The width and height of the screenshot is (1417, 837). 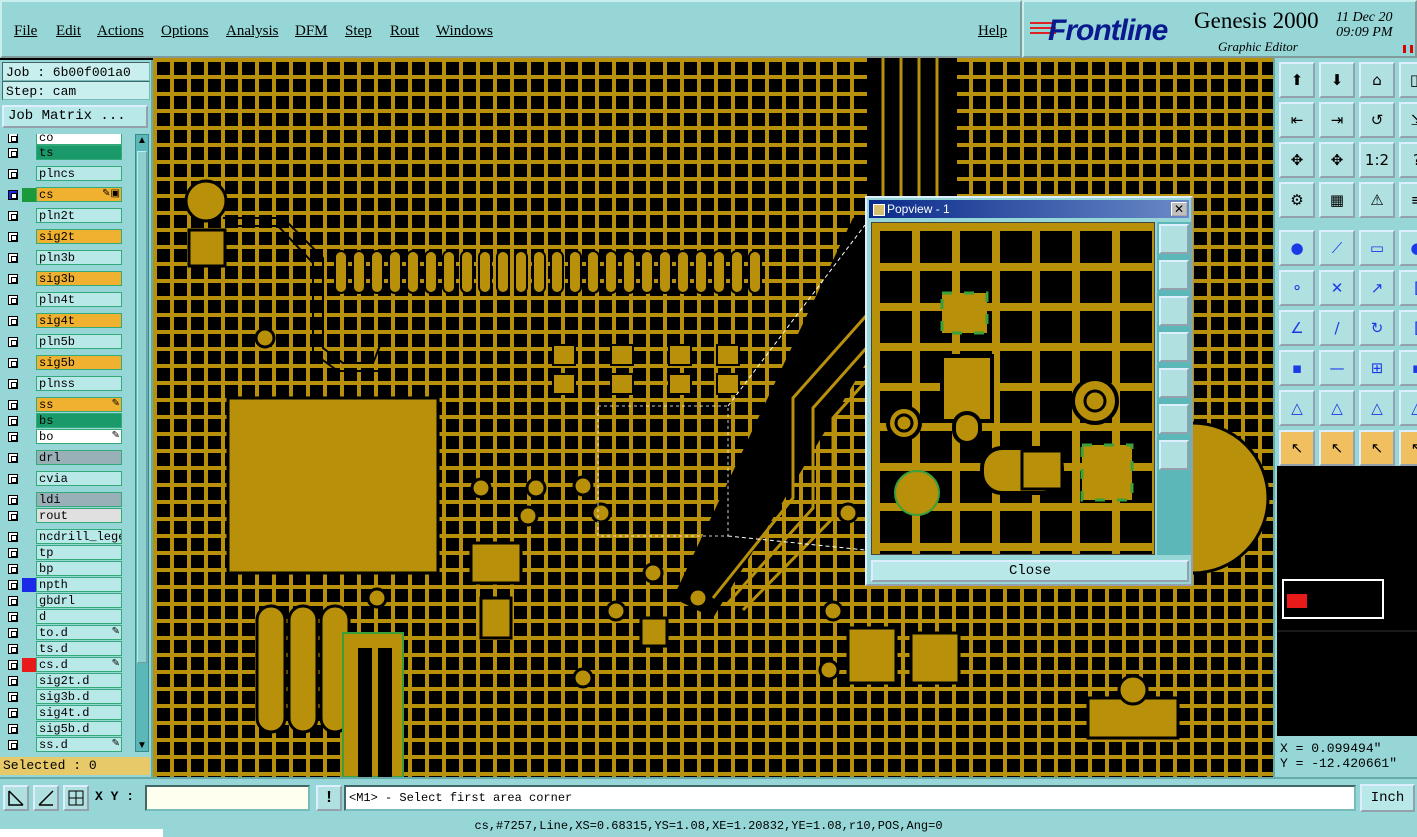 I want to click on layer-name: sig5b.d, so click(x=79, y=728).